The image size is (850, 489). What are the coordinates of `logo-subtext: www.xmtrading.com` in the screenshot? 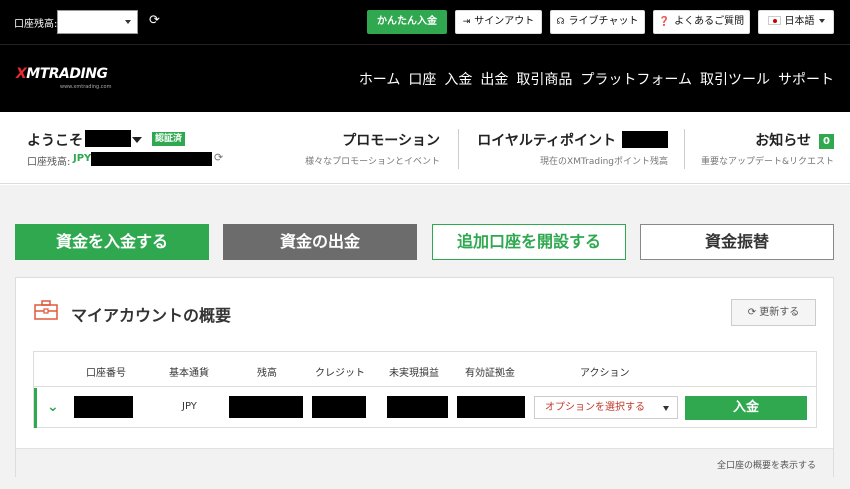 It's located at (86, 87).